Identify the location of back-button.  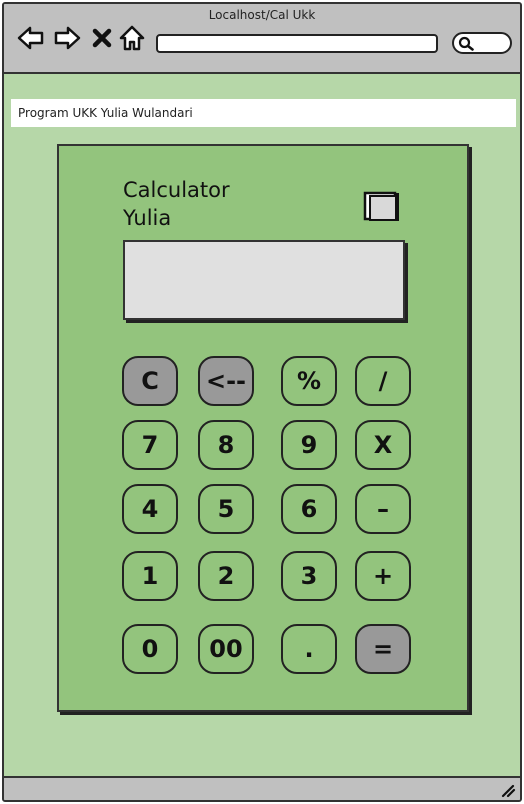
(31, 38).